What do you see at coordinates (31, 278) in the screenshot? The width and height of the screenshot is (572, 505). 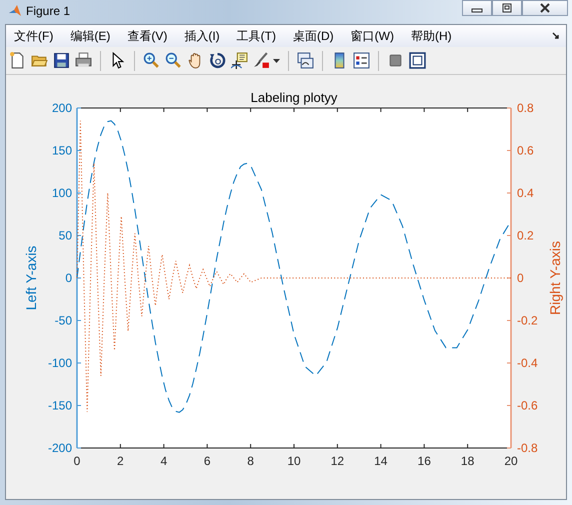 I see `left-axis-label: Left Y-axis` at bounding box center [31, 278].